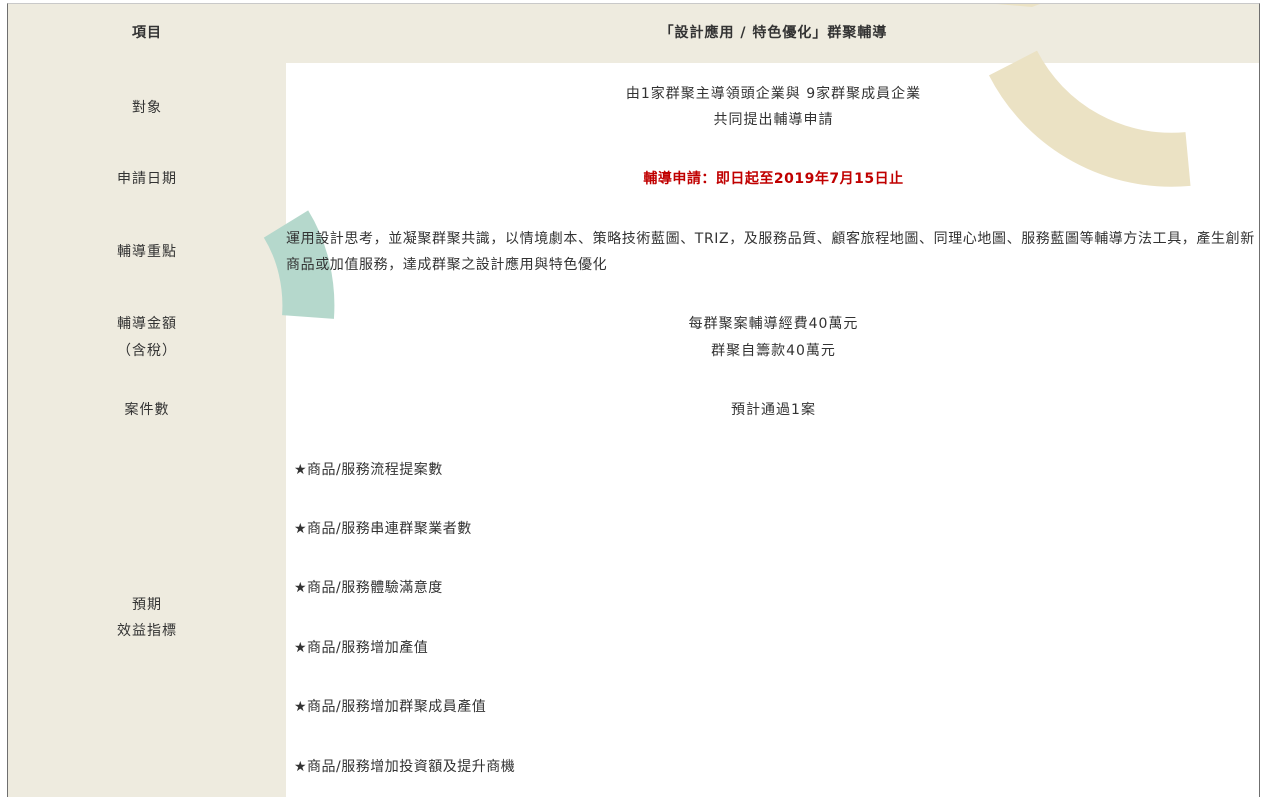 This screenshot has width=1266, height=799. What do you see at coordinates (147, 351) in the screenshot?
I see `amount-label-line-2: （含稅）` at bounding box center [147, 351].